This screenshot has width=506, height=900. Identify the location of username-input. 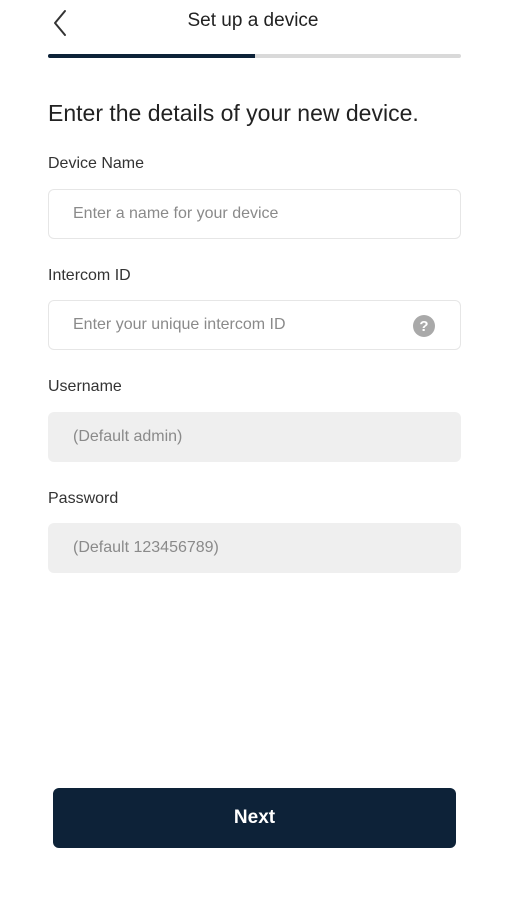
(238, 437).